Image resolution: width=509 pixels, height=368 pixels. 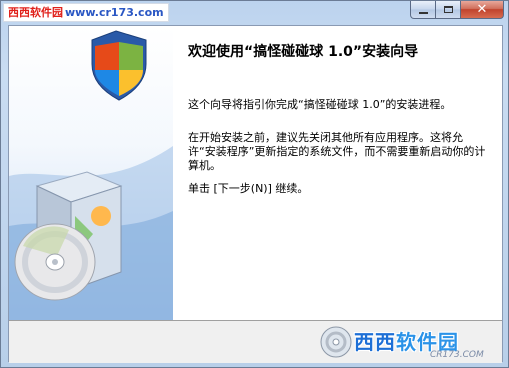 What do you see at coordinates (255, 341) in the screenshot?
I see `button-bar: 西西软件园 CR173.COM` at bounding box center [255, 341].